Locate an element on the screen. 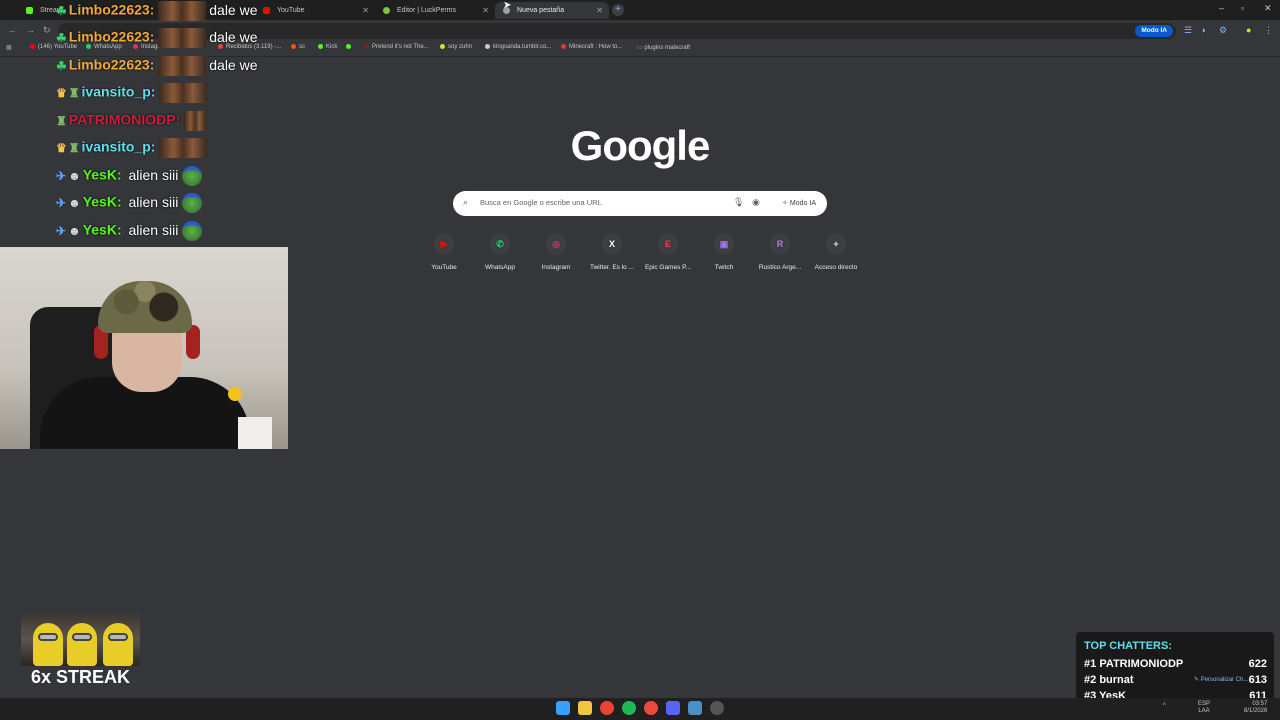 Image resolution: width=1280 pixels, height=720 pixels. bookmark-soy-zuhn: soy zuhn is located at coordinates (456, 47).